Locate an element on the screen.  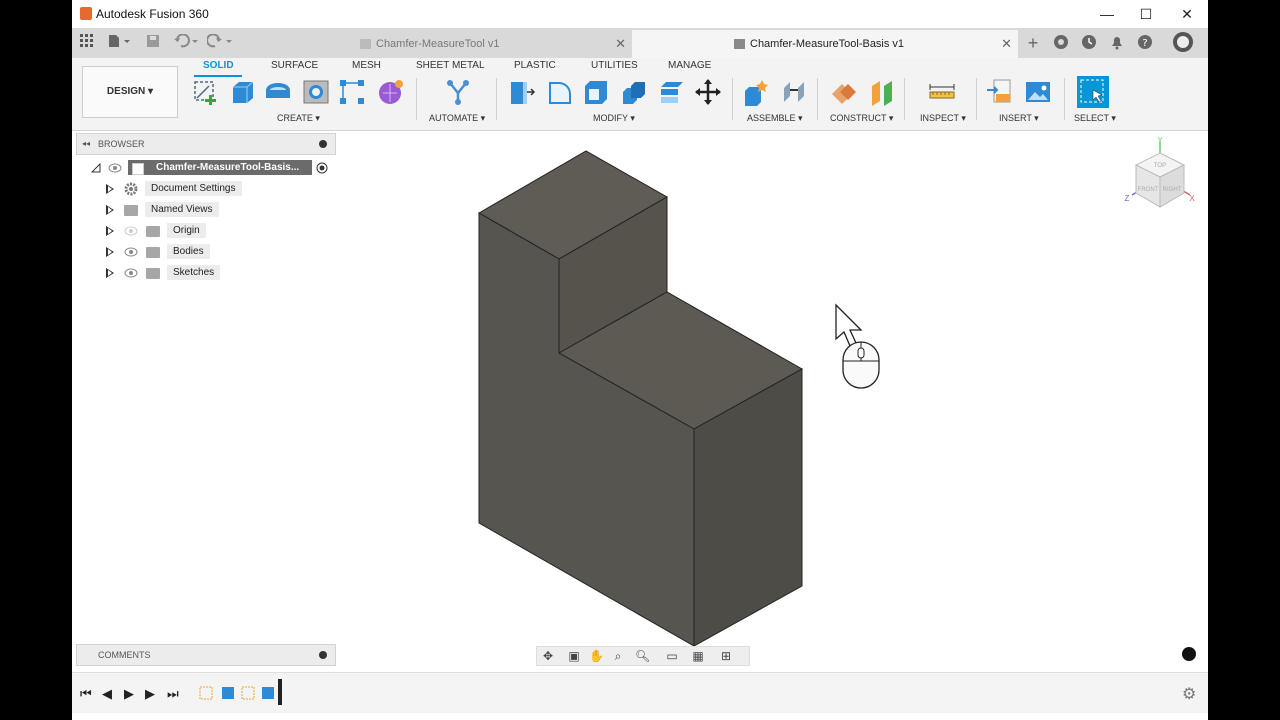
timeline-features is located at coordinates (238, 694).